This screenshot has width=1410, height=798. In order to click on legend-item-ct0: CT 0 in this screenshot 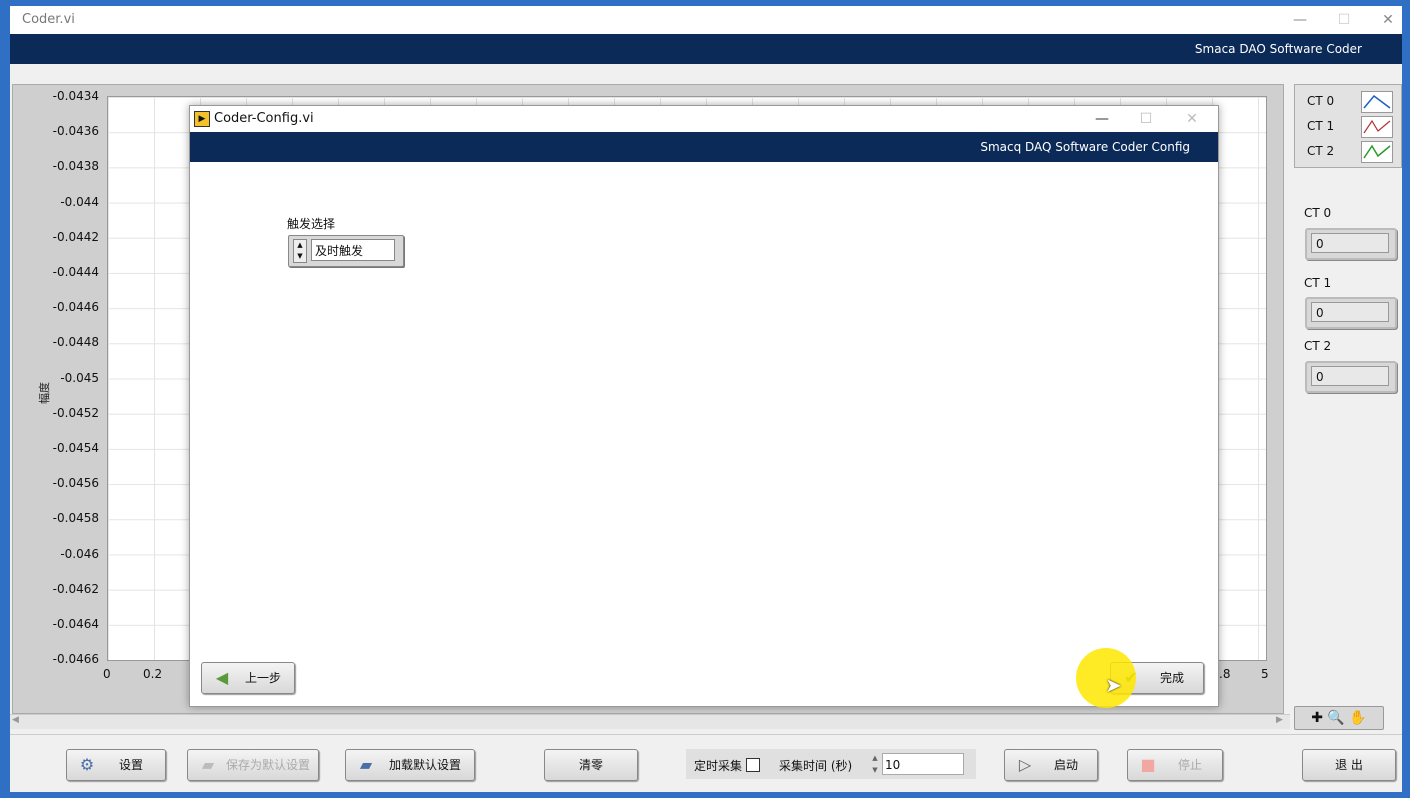, I will do `click(1352, 102)`.